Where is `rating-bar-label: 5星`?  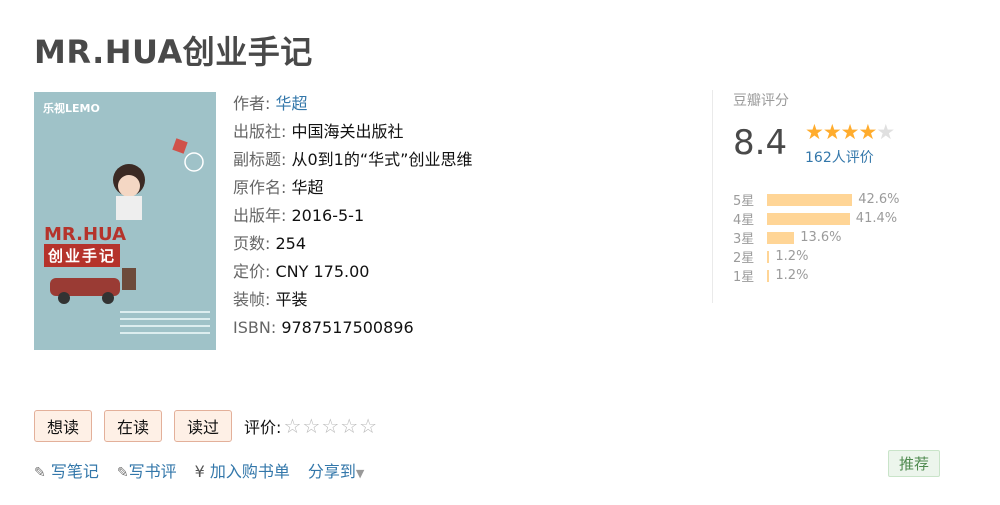 rating-bar-label: 5星 is located at coordinates (744, 201).